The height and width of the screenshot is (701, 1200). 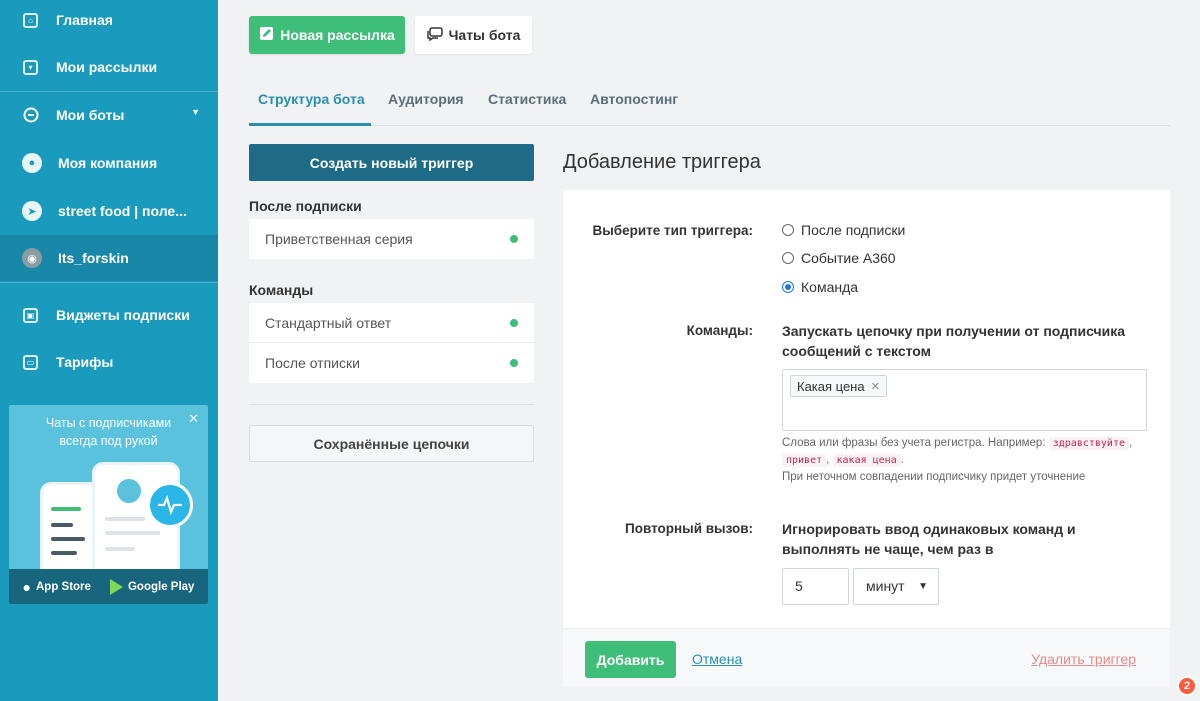 I want to click on group-title: Команды, so click(x=281, y=290).